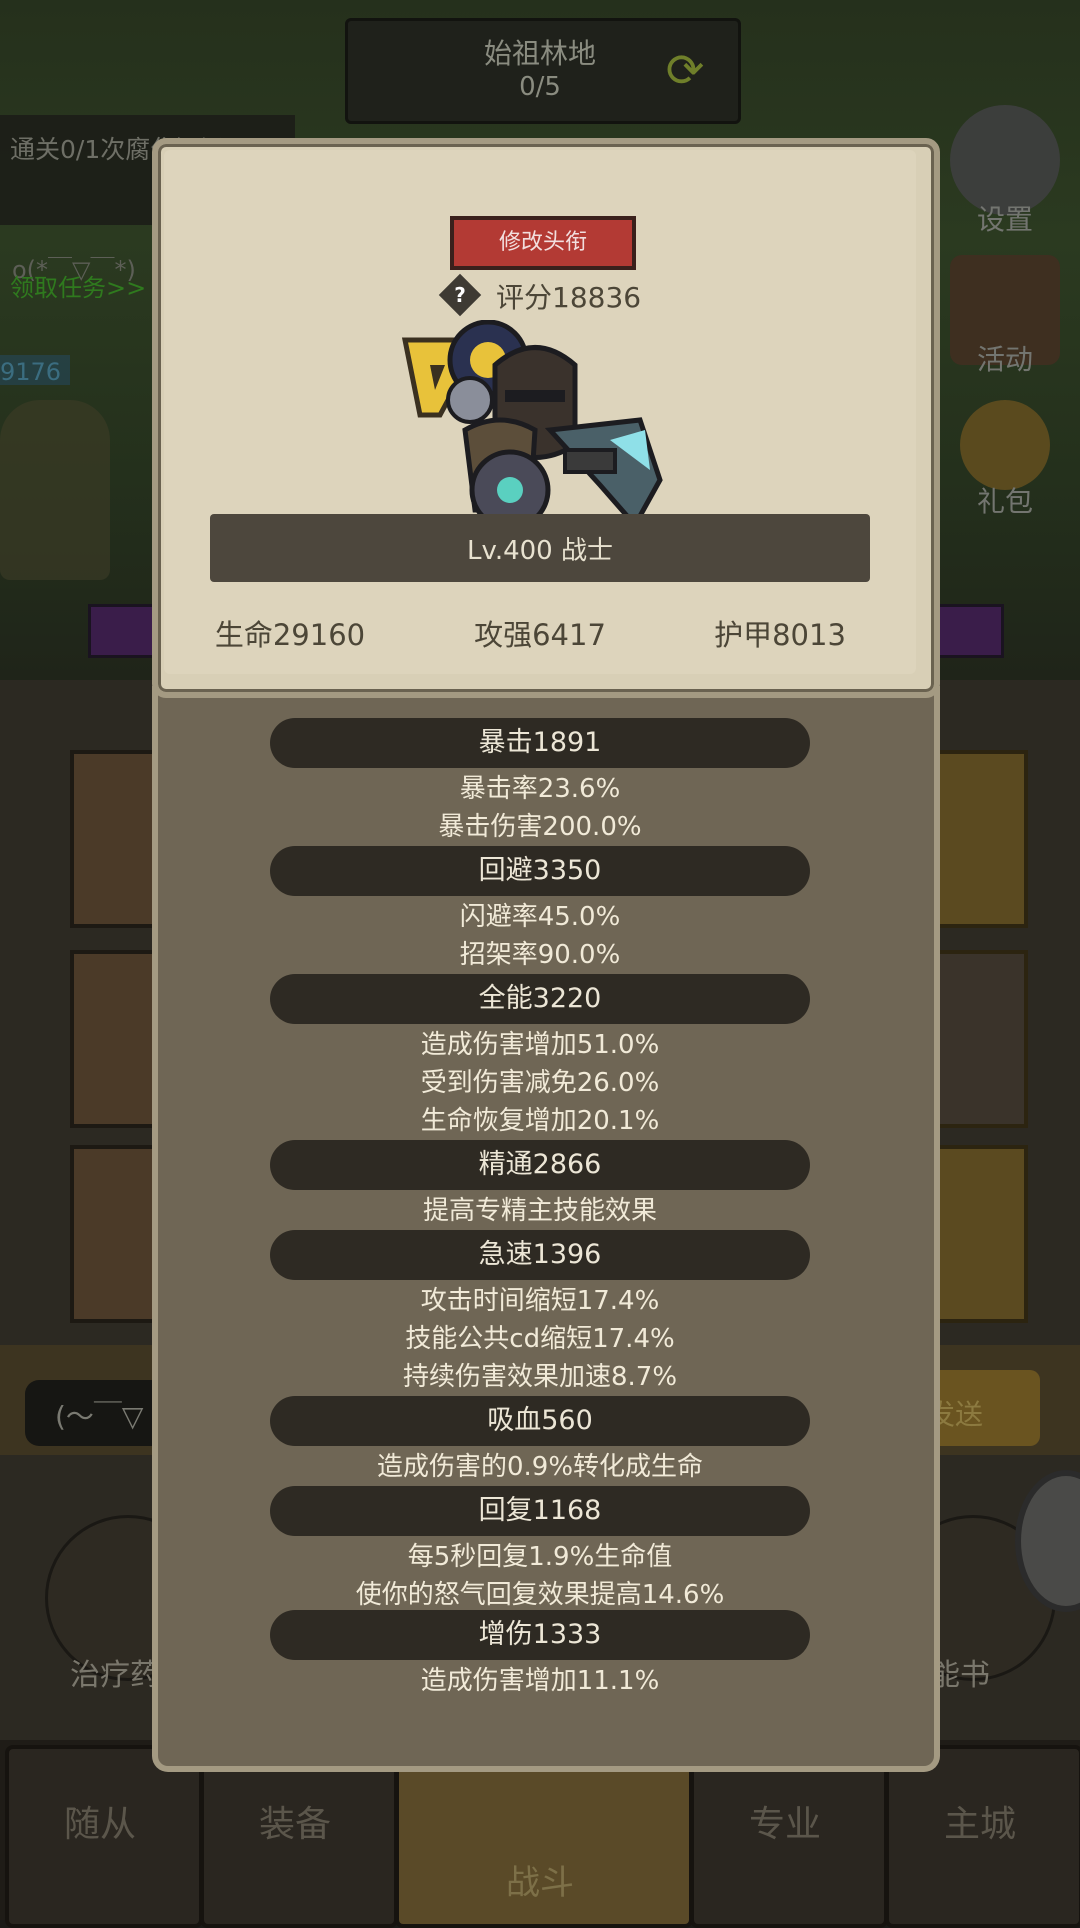  I want to click on level-text: Lv.400 战士, so click(539, 551).